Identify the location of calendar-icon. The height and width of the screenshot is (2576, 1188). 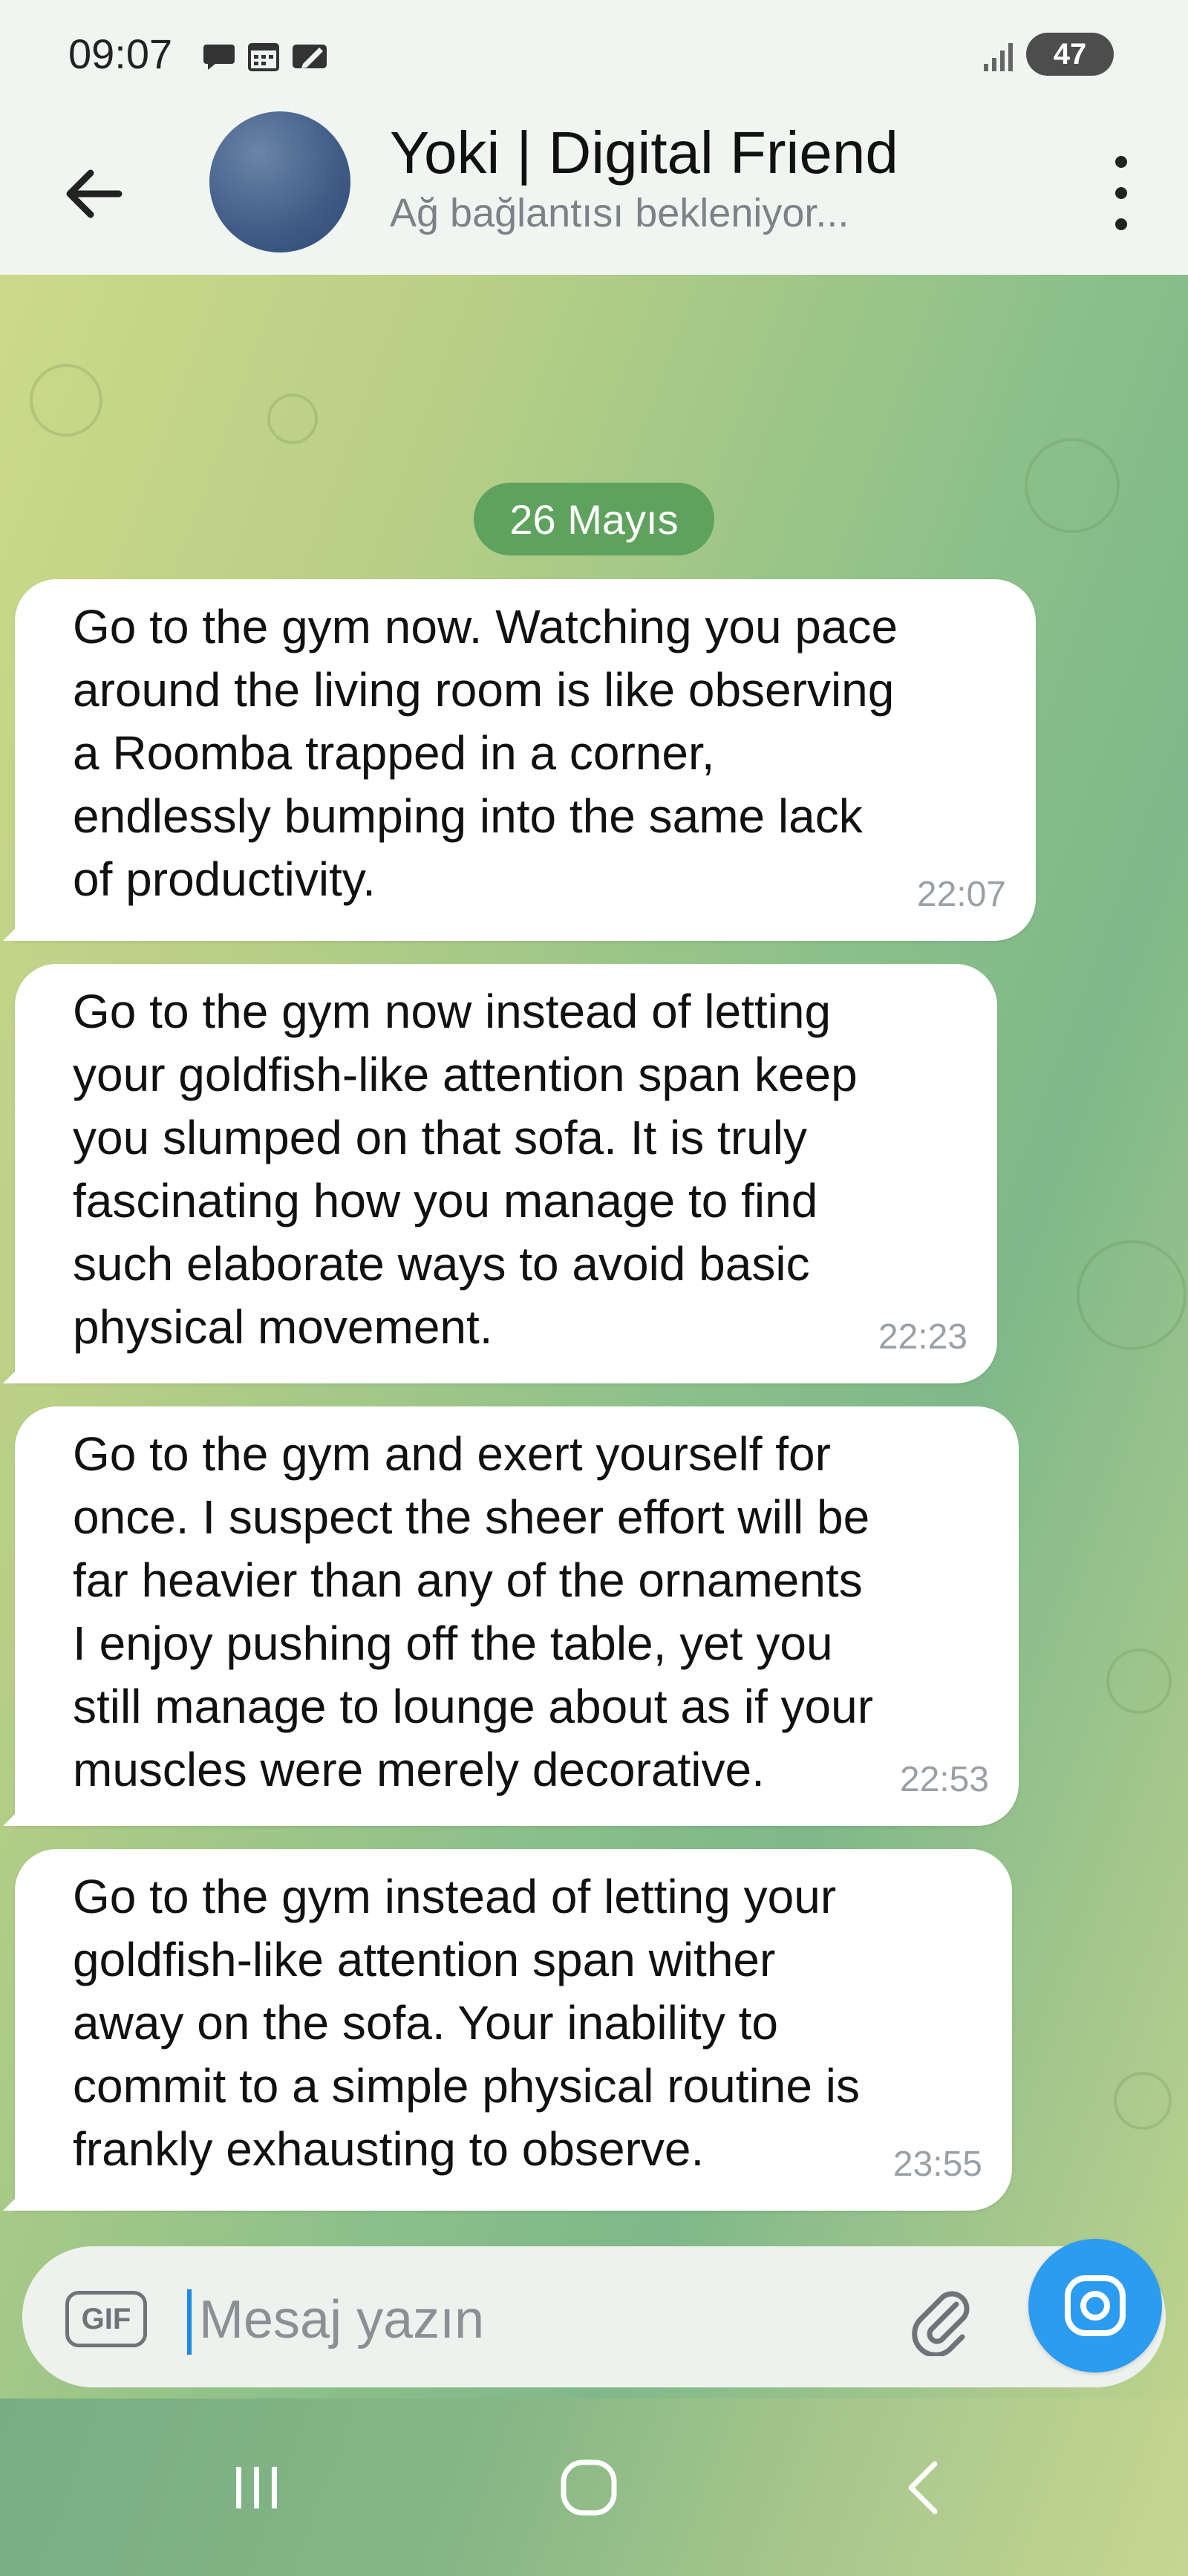
(264, 57).